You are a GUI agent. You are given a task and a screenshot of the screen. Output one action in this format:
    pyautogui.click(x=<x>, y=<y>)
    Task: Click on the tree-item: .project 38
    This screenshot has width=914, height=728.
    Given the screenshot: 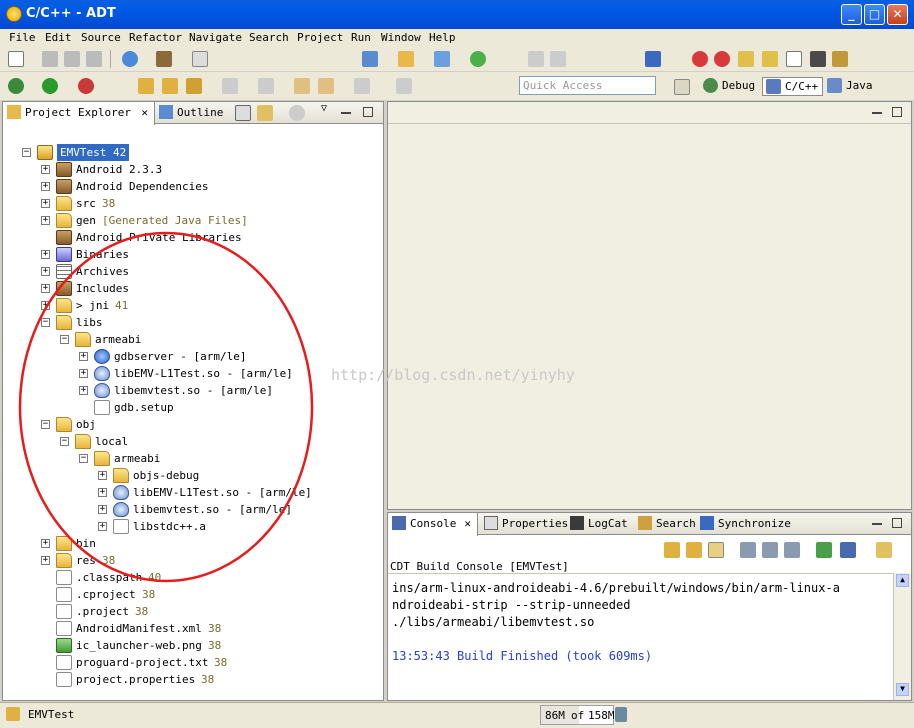 What is the action you would take?
    pyautogui.click(x=188, y=611)
    